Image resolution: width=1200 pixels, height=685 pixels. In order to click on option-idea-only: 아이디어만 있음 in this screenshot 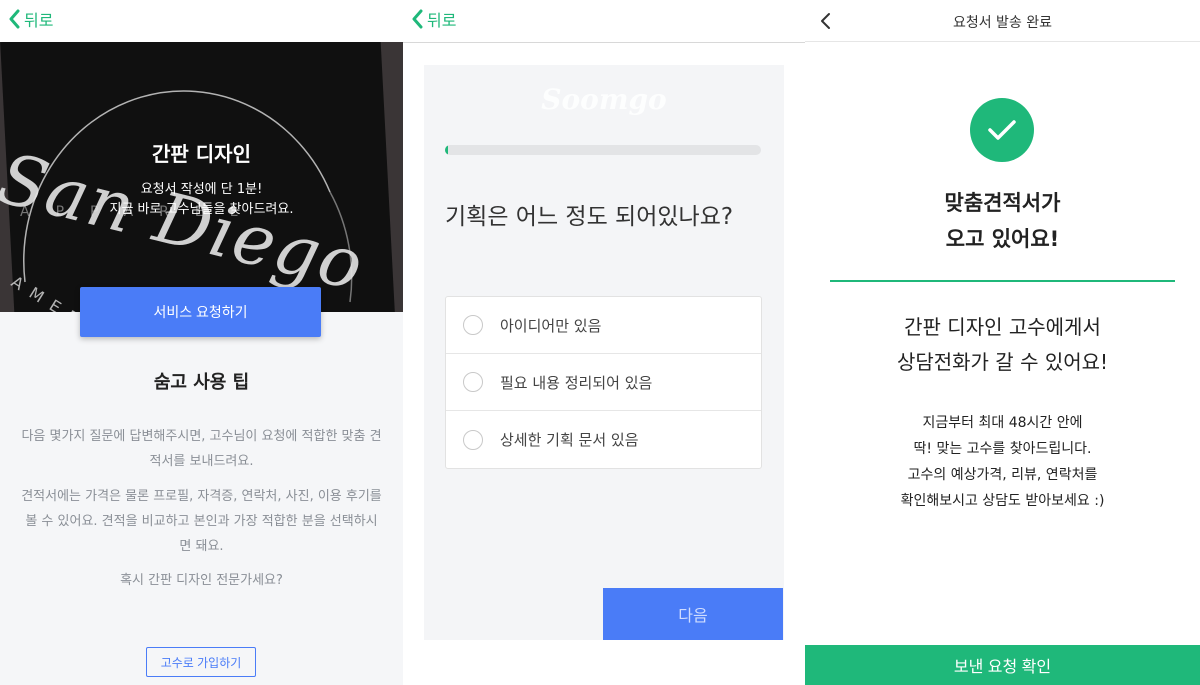, I will do `click(603, 325)`.